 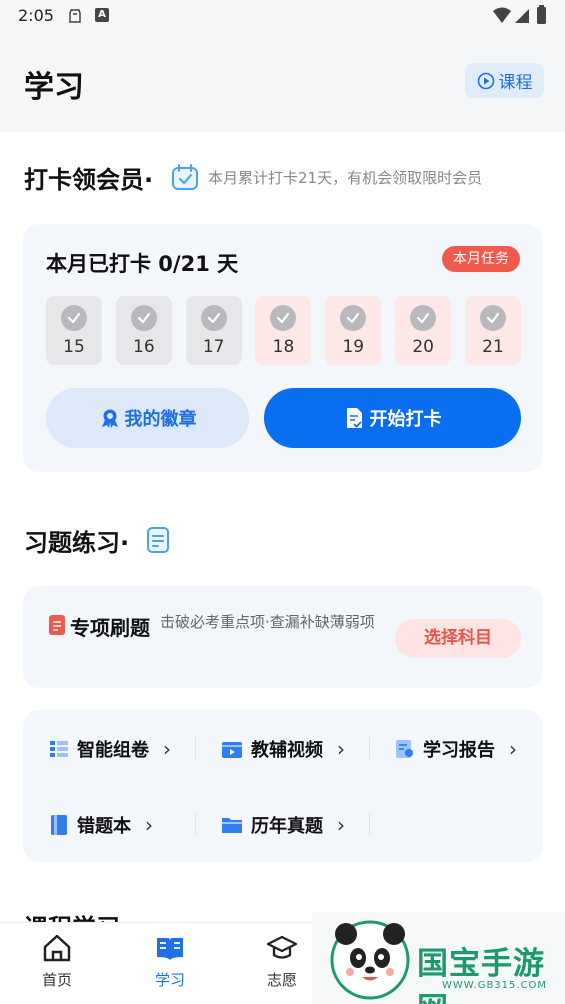 I want to click on special-practice-desc: 击破必考重点项·查漏补缺薄弱项, so click(x=267, y=622).